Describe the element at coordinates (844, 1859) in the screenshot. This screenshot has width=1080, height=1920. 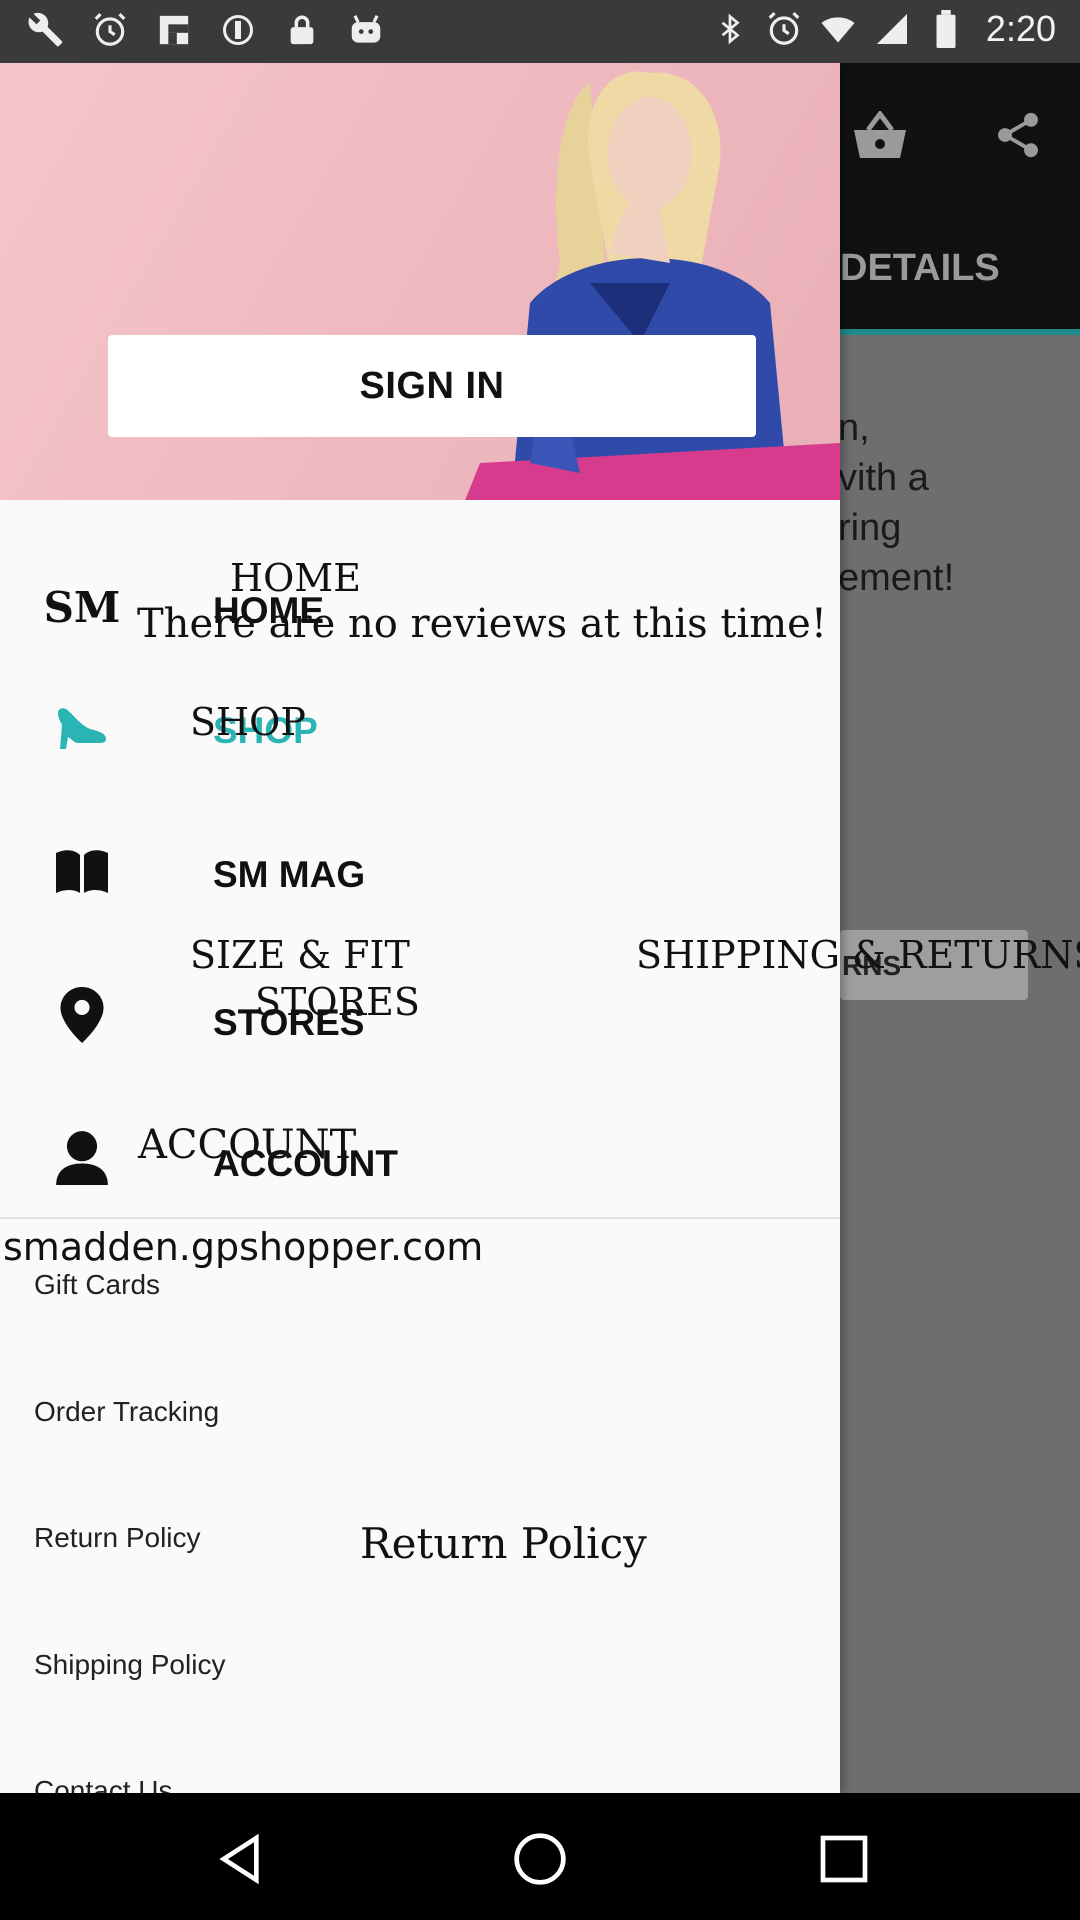
I see `recents-icon` at that location.